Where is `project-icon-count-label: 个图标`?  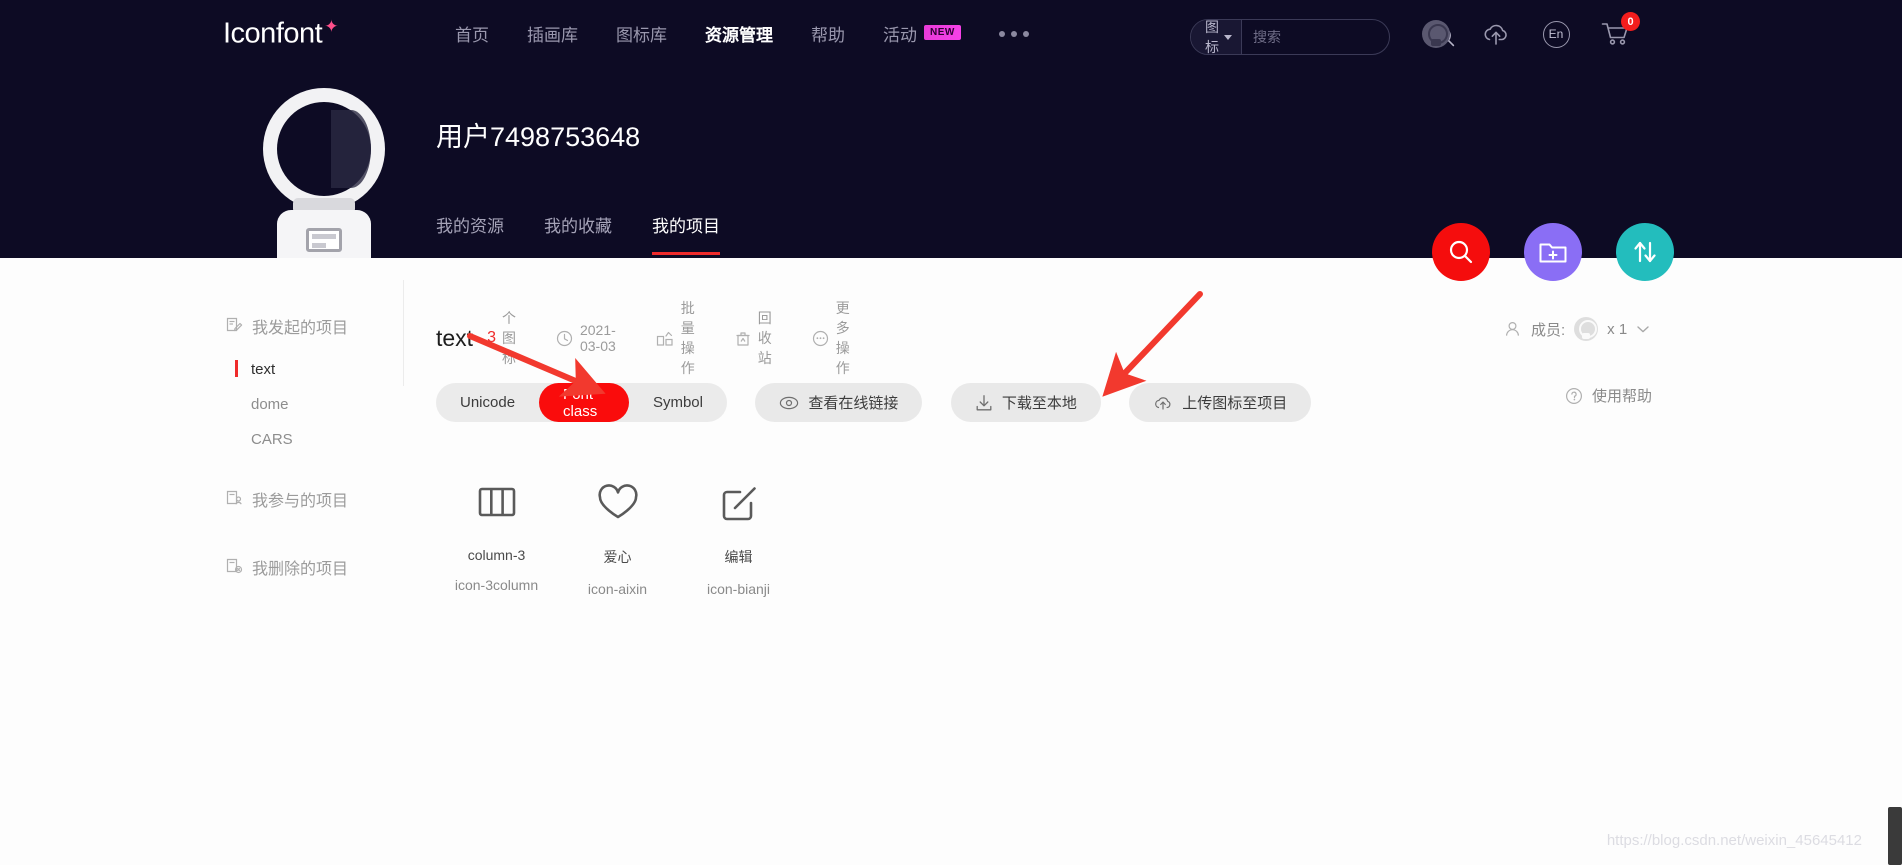
project-icon-count-label: 个图标 is located at coordinates (508, 338).